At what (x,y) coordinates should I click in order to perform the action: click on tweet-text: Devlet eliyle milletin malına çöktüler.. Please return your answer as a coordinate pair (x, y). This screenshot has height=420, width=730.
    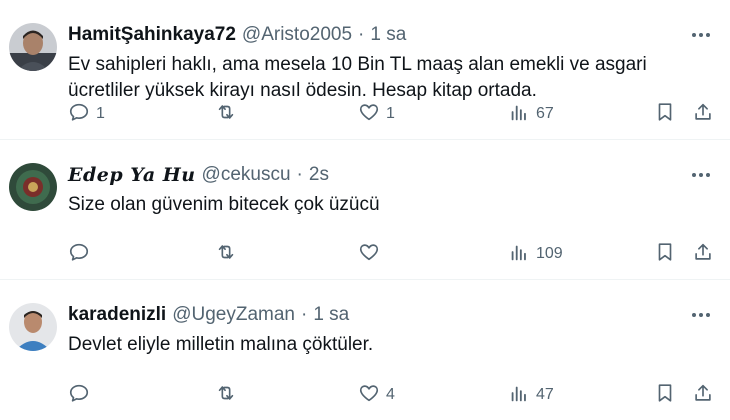
    Looking at the image, I should click on (221, 344).